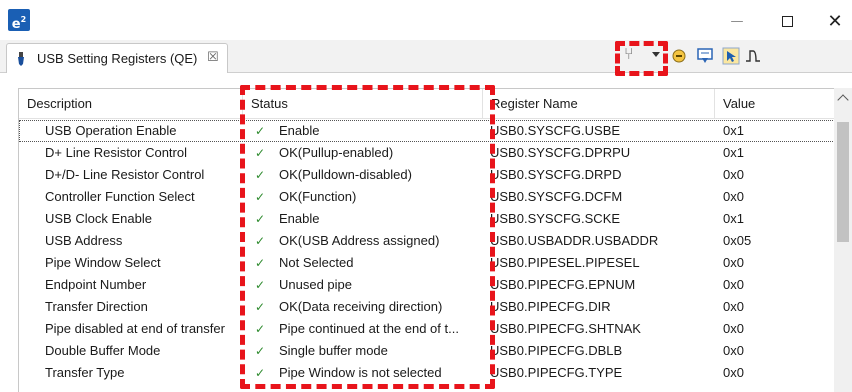  Describe the element at coordinates (140, 175) in the screenshot. I see `cell-description: D+/D- Line Resistor Control` at that location.